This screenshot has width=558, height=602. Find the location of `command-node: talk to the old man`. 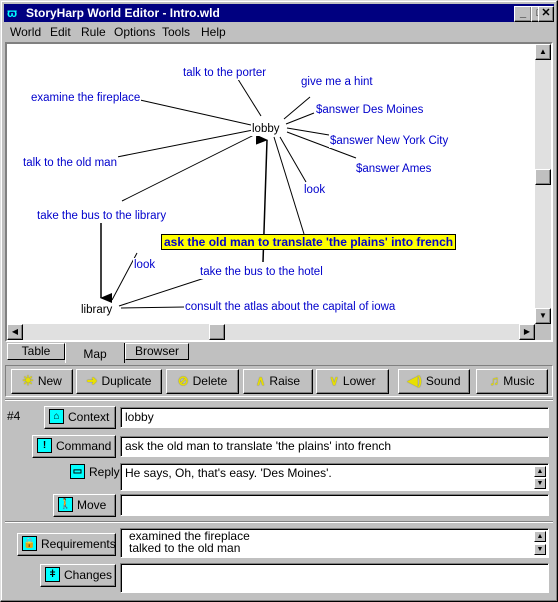

command-node: talk to the old man is located at coordinates (70, 163).